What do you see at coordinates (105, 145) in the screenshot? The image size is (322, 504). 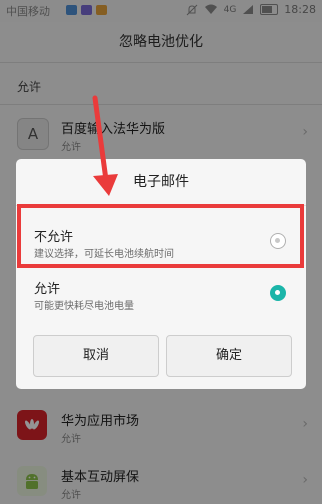 I see `annotation-arrow-icon` at bounding box center [105, 145].